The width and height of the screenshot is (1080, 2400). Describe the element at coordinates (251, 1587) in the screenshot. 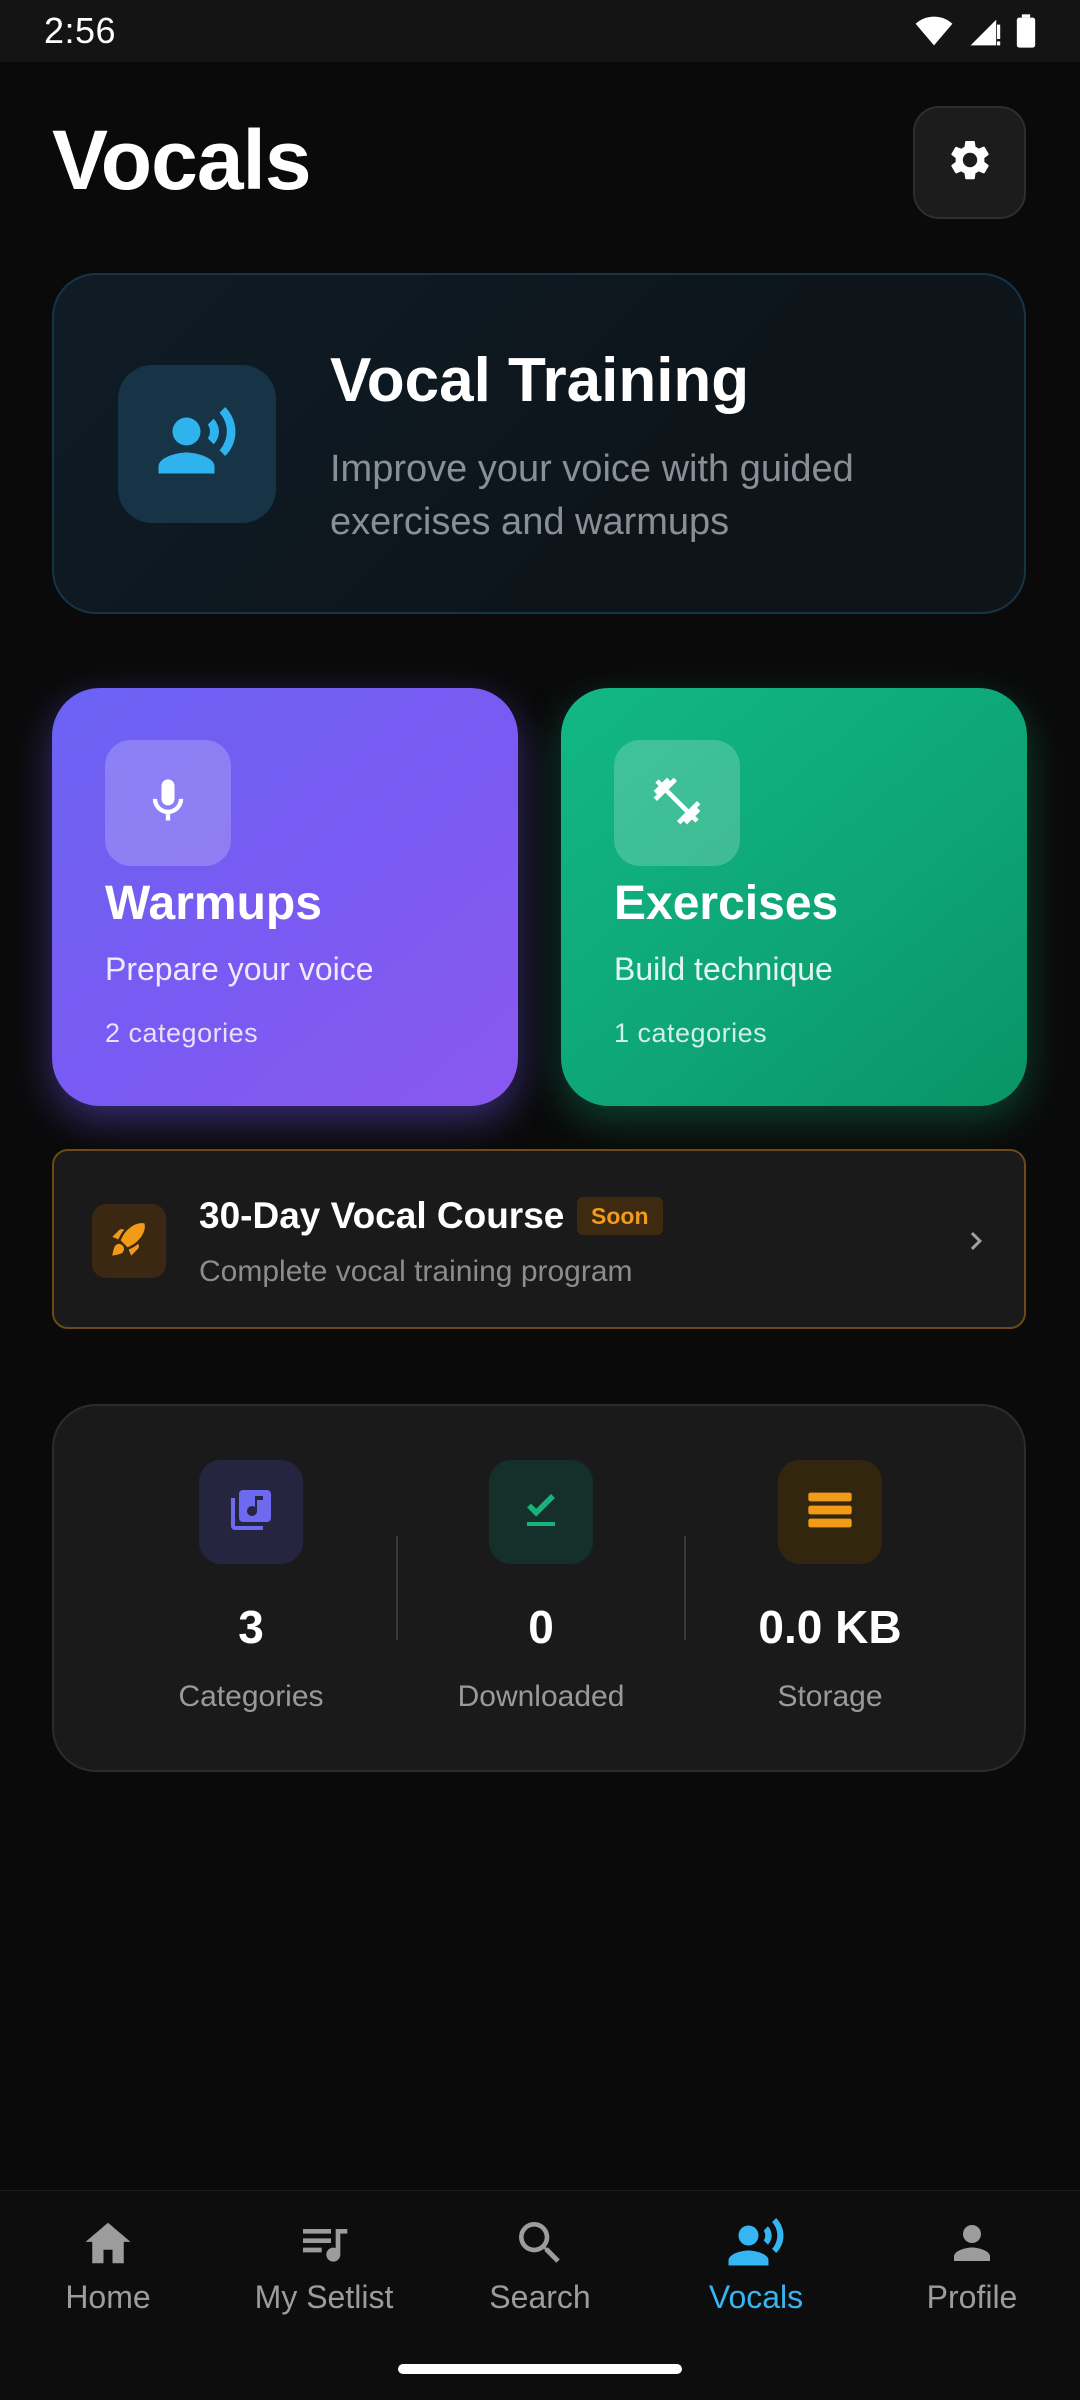

I see `stat-categories: 3 Categories` at that location.